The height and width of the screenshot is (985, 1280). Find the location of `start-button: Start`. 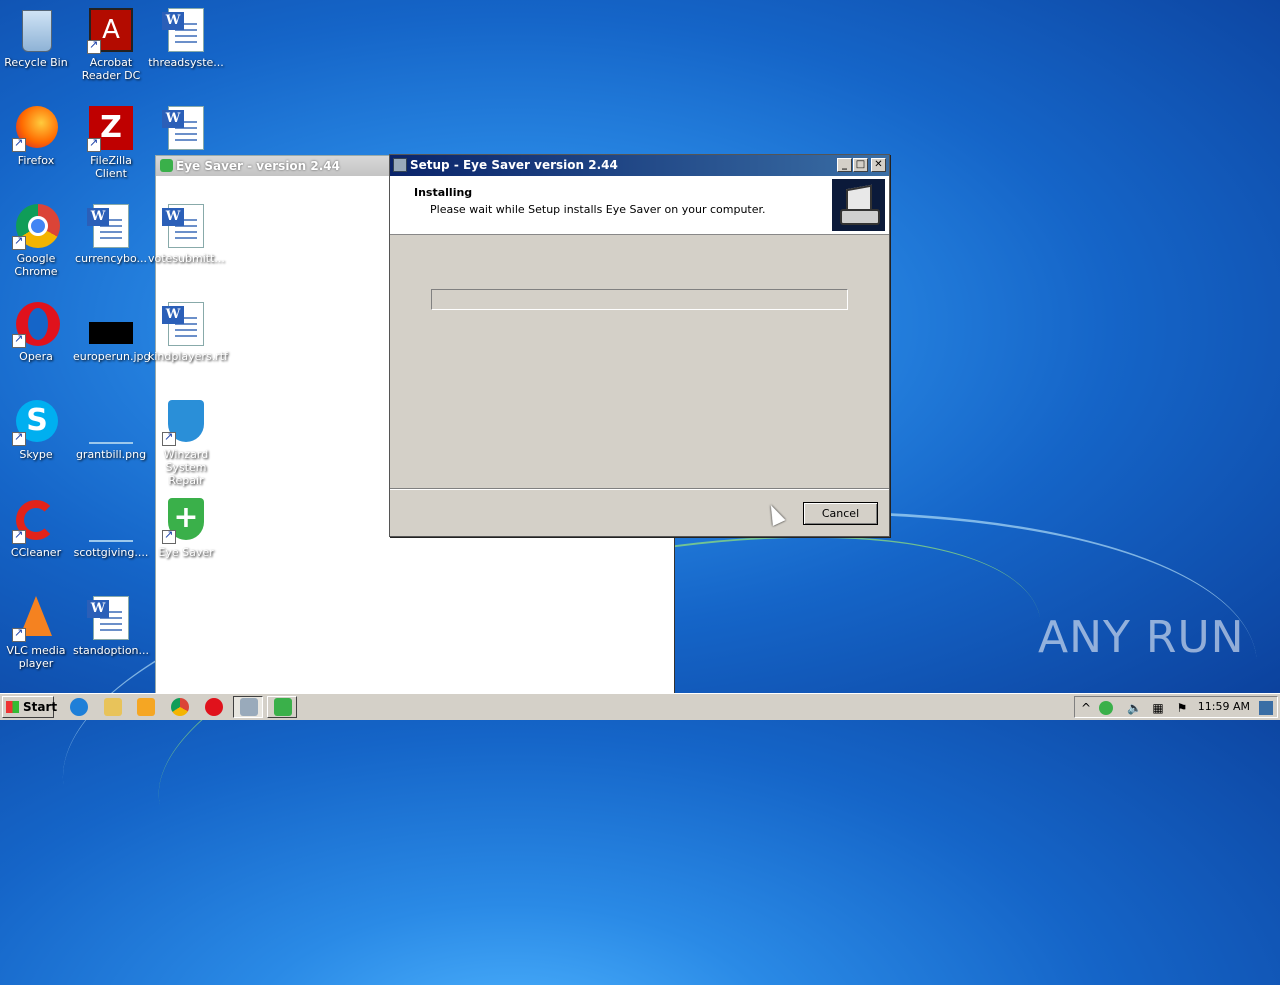

start-button: Start is located at coordinates (29, 707).